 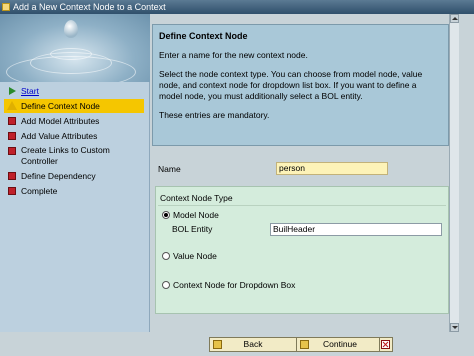 What do you see at coordinates (74, 191) in the screenshot?
I see `step-complete: Complete` at bounding box center [74, 191].